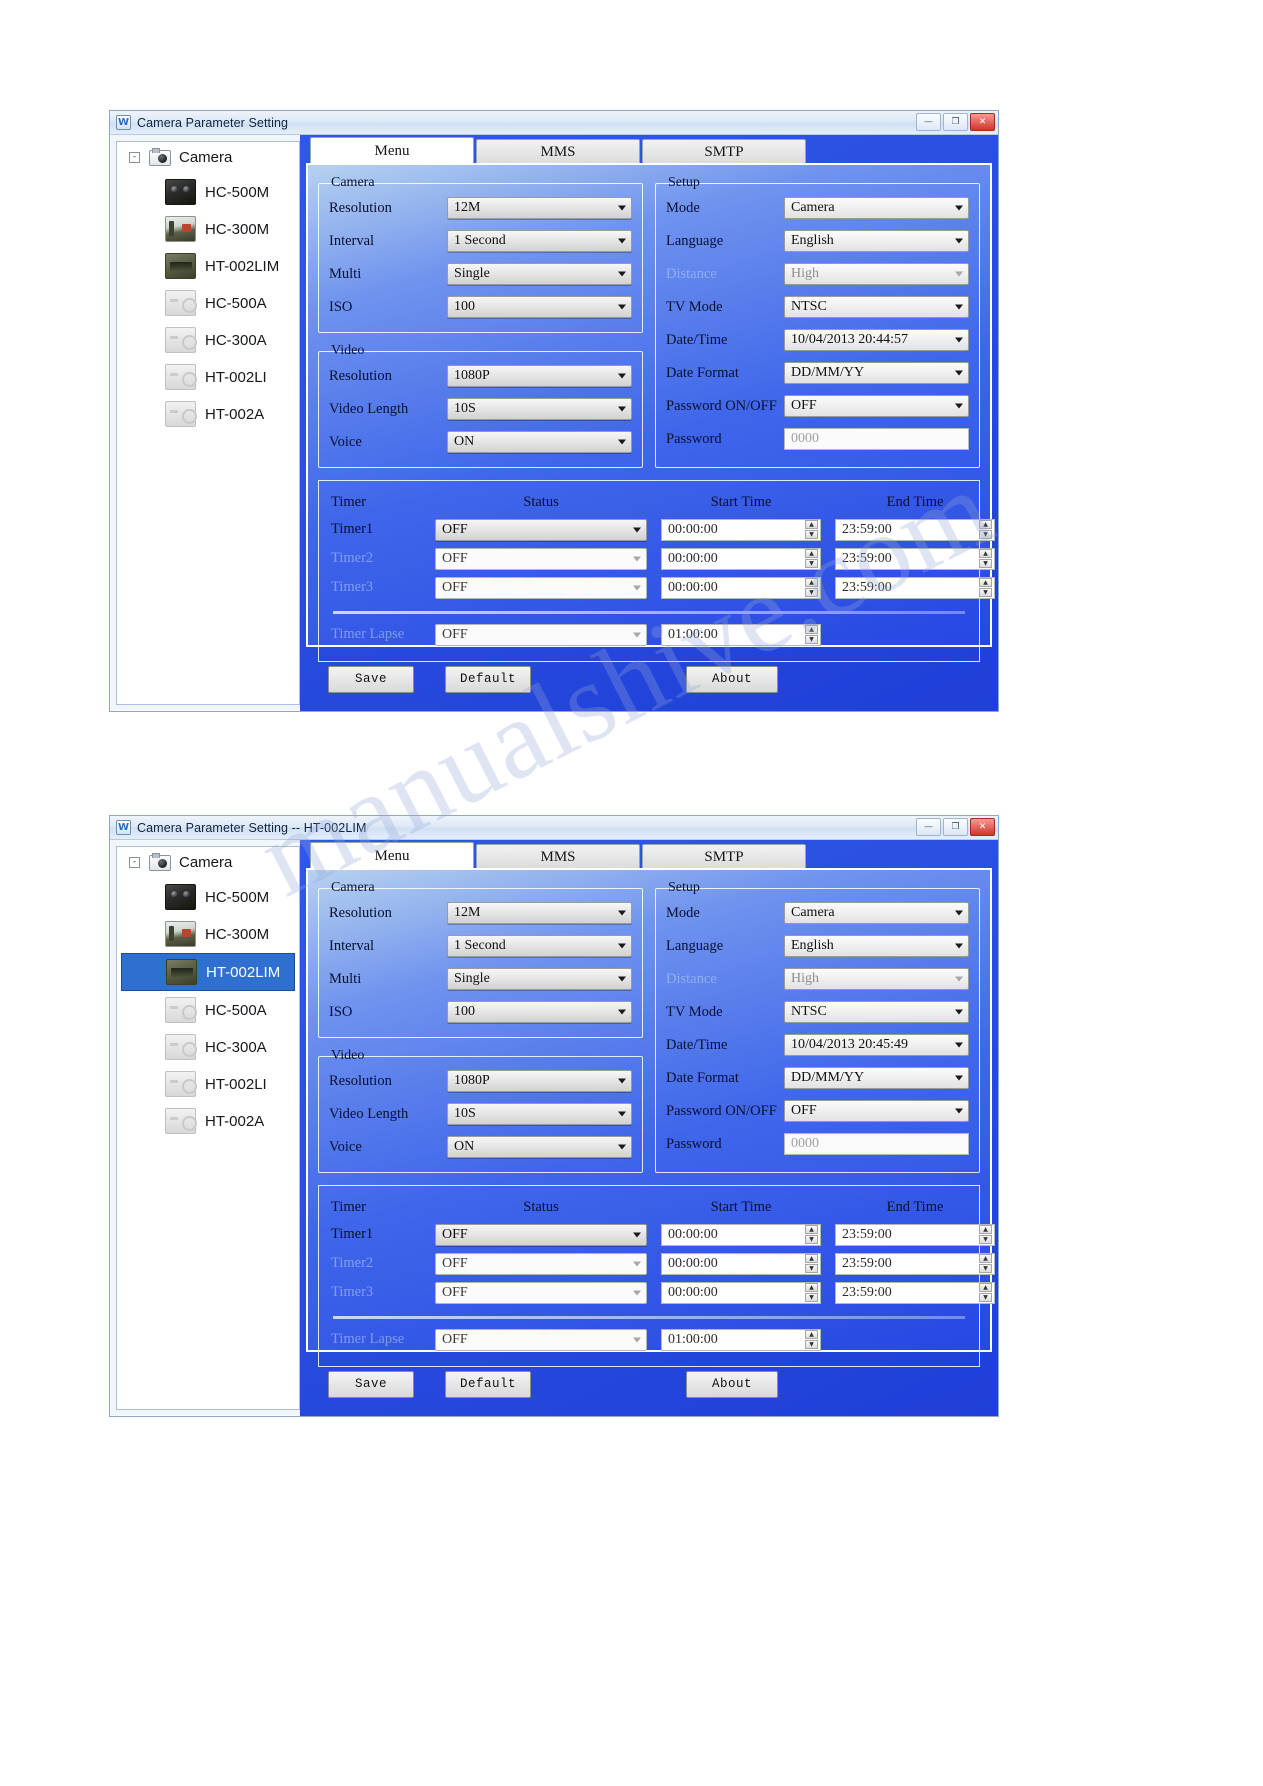  Describe the element at coordinates (541, 529) in the screenshot. I see `select-timer1-status: OFF` at that location.